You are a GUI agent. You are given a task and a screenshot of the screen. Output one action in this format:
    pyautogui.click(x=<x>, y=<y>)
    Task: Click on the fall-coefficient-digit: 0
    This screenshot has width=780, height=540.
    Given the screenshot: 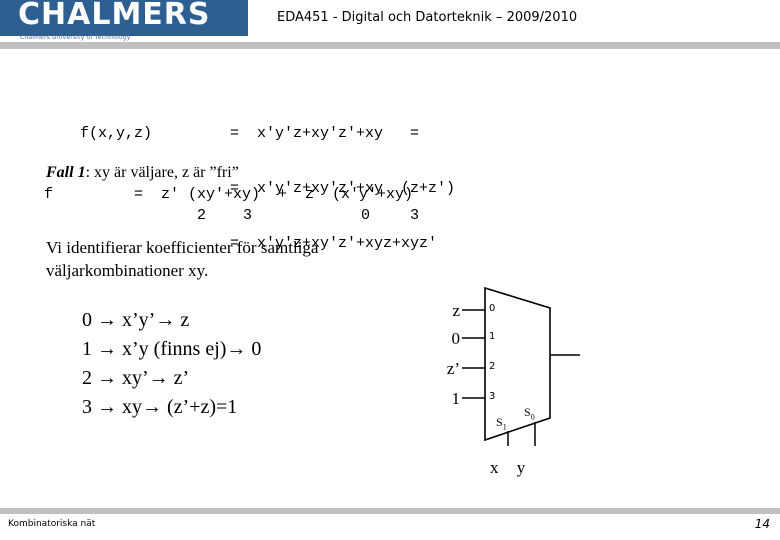 What is the action you would take?
    pyautogui.click(x=366, y=215)
    